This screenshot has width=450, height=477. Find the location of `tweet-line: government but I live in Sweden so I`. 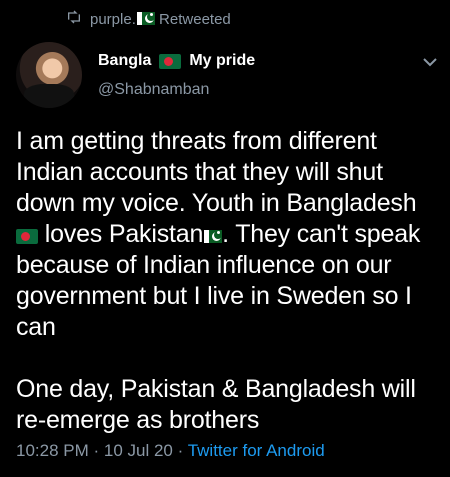

tweet-line: government but I live in Sweden so I is located at coordinates (214, 296).